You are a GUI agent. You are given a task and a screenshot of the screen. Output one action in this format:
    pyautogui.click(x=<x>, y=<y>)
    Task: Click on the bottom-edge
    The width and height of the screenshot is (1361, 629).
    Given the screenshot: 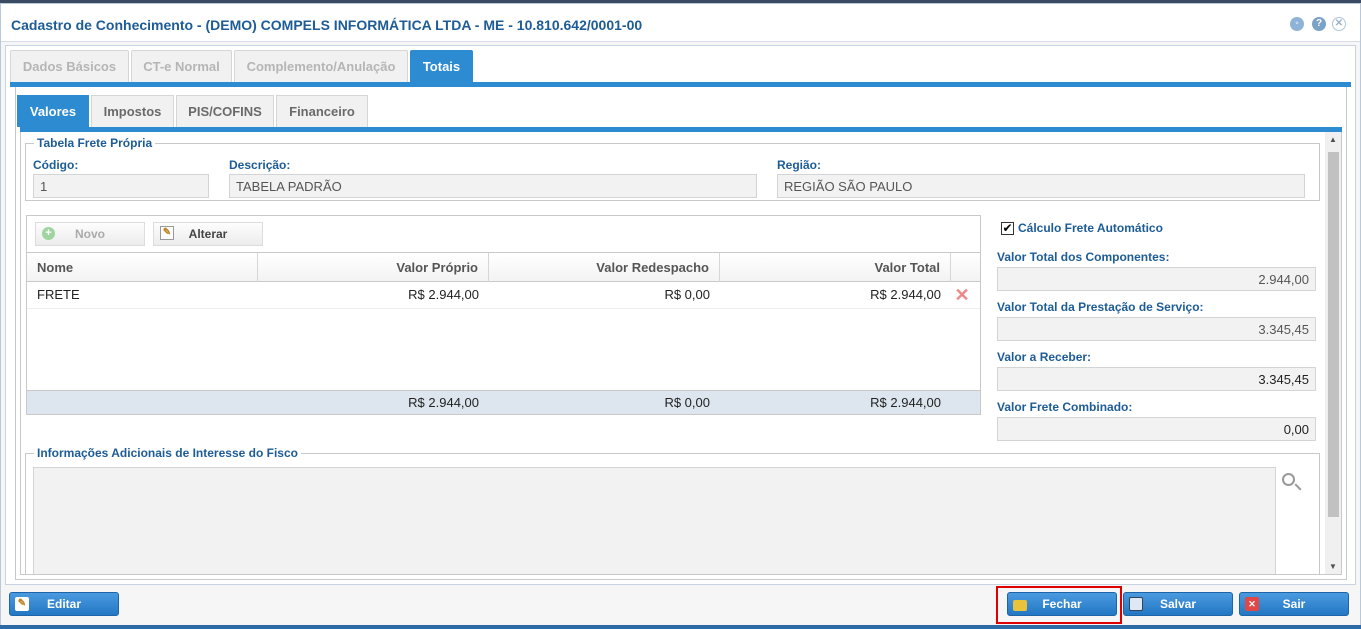 What is the action you would take?
    pyautogui.click(x=680, y=627)
    